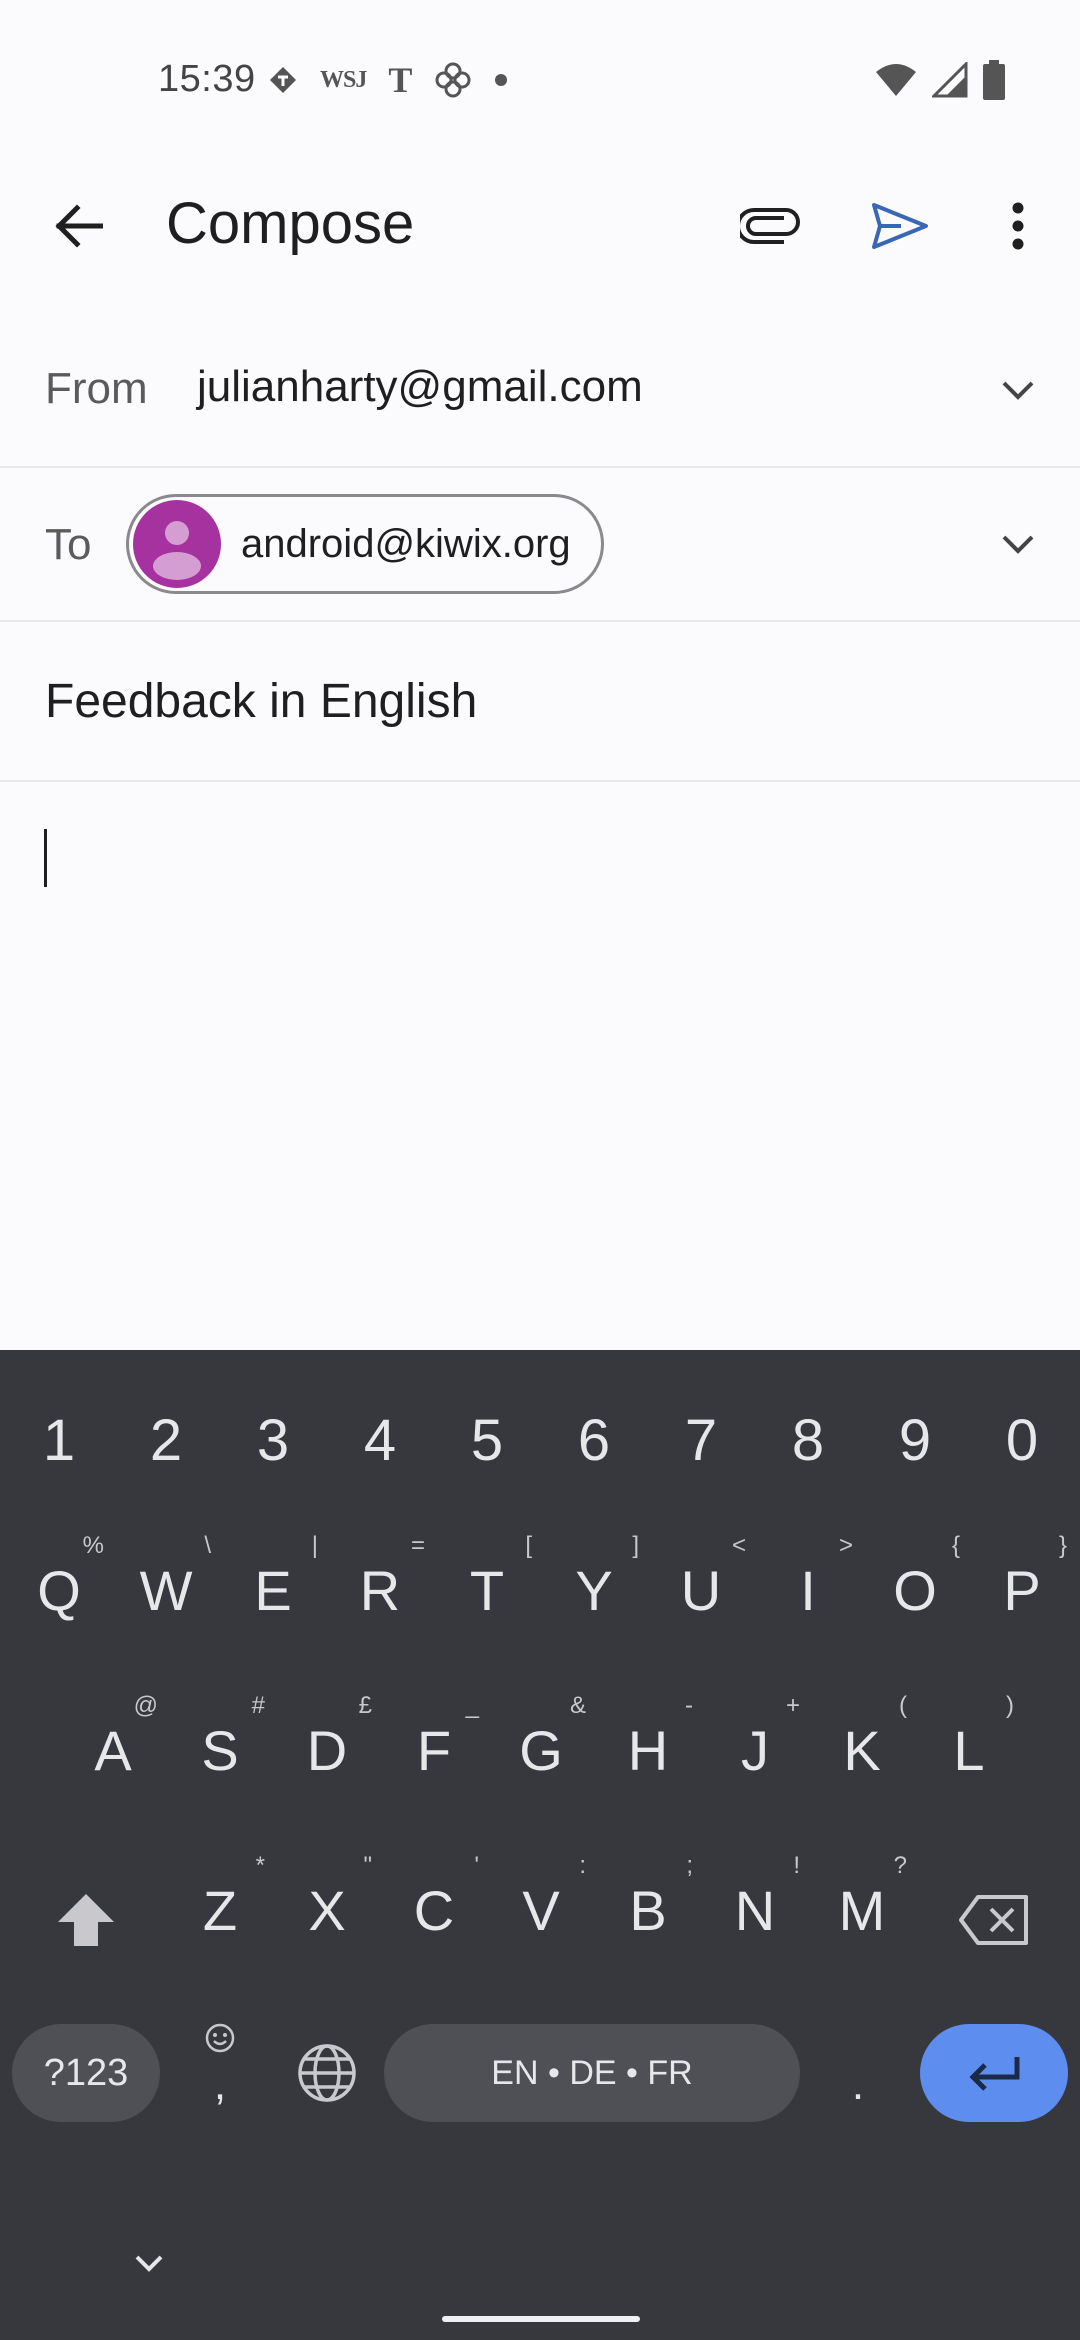 The width and height of the screenshot is (1080, 2340). Describe the element at coordinates (487, 1440) in the screenshot. I see `key-5: 5` at that location.